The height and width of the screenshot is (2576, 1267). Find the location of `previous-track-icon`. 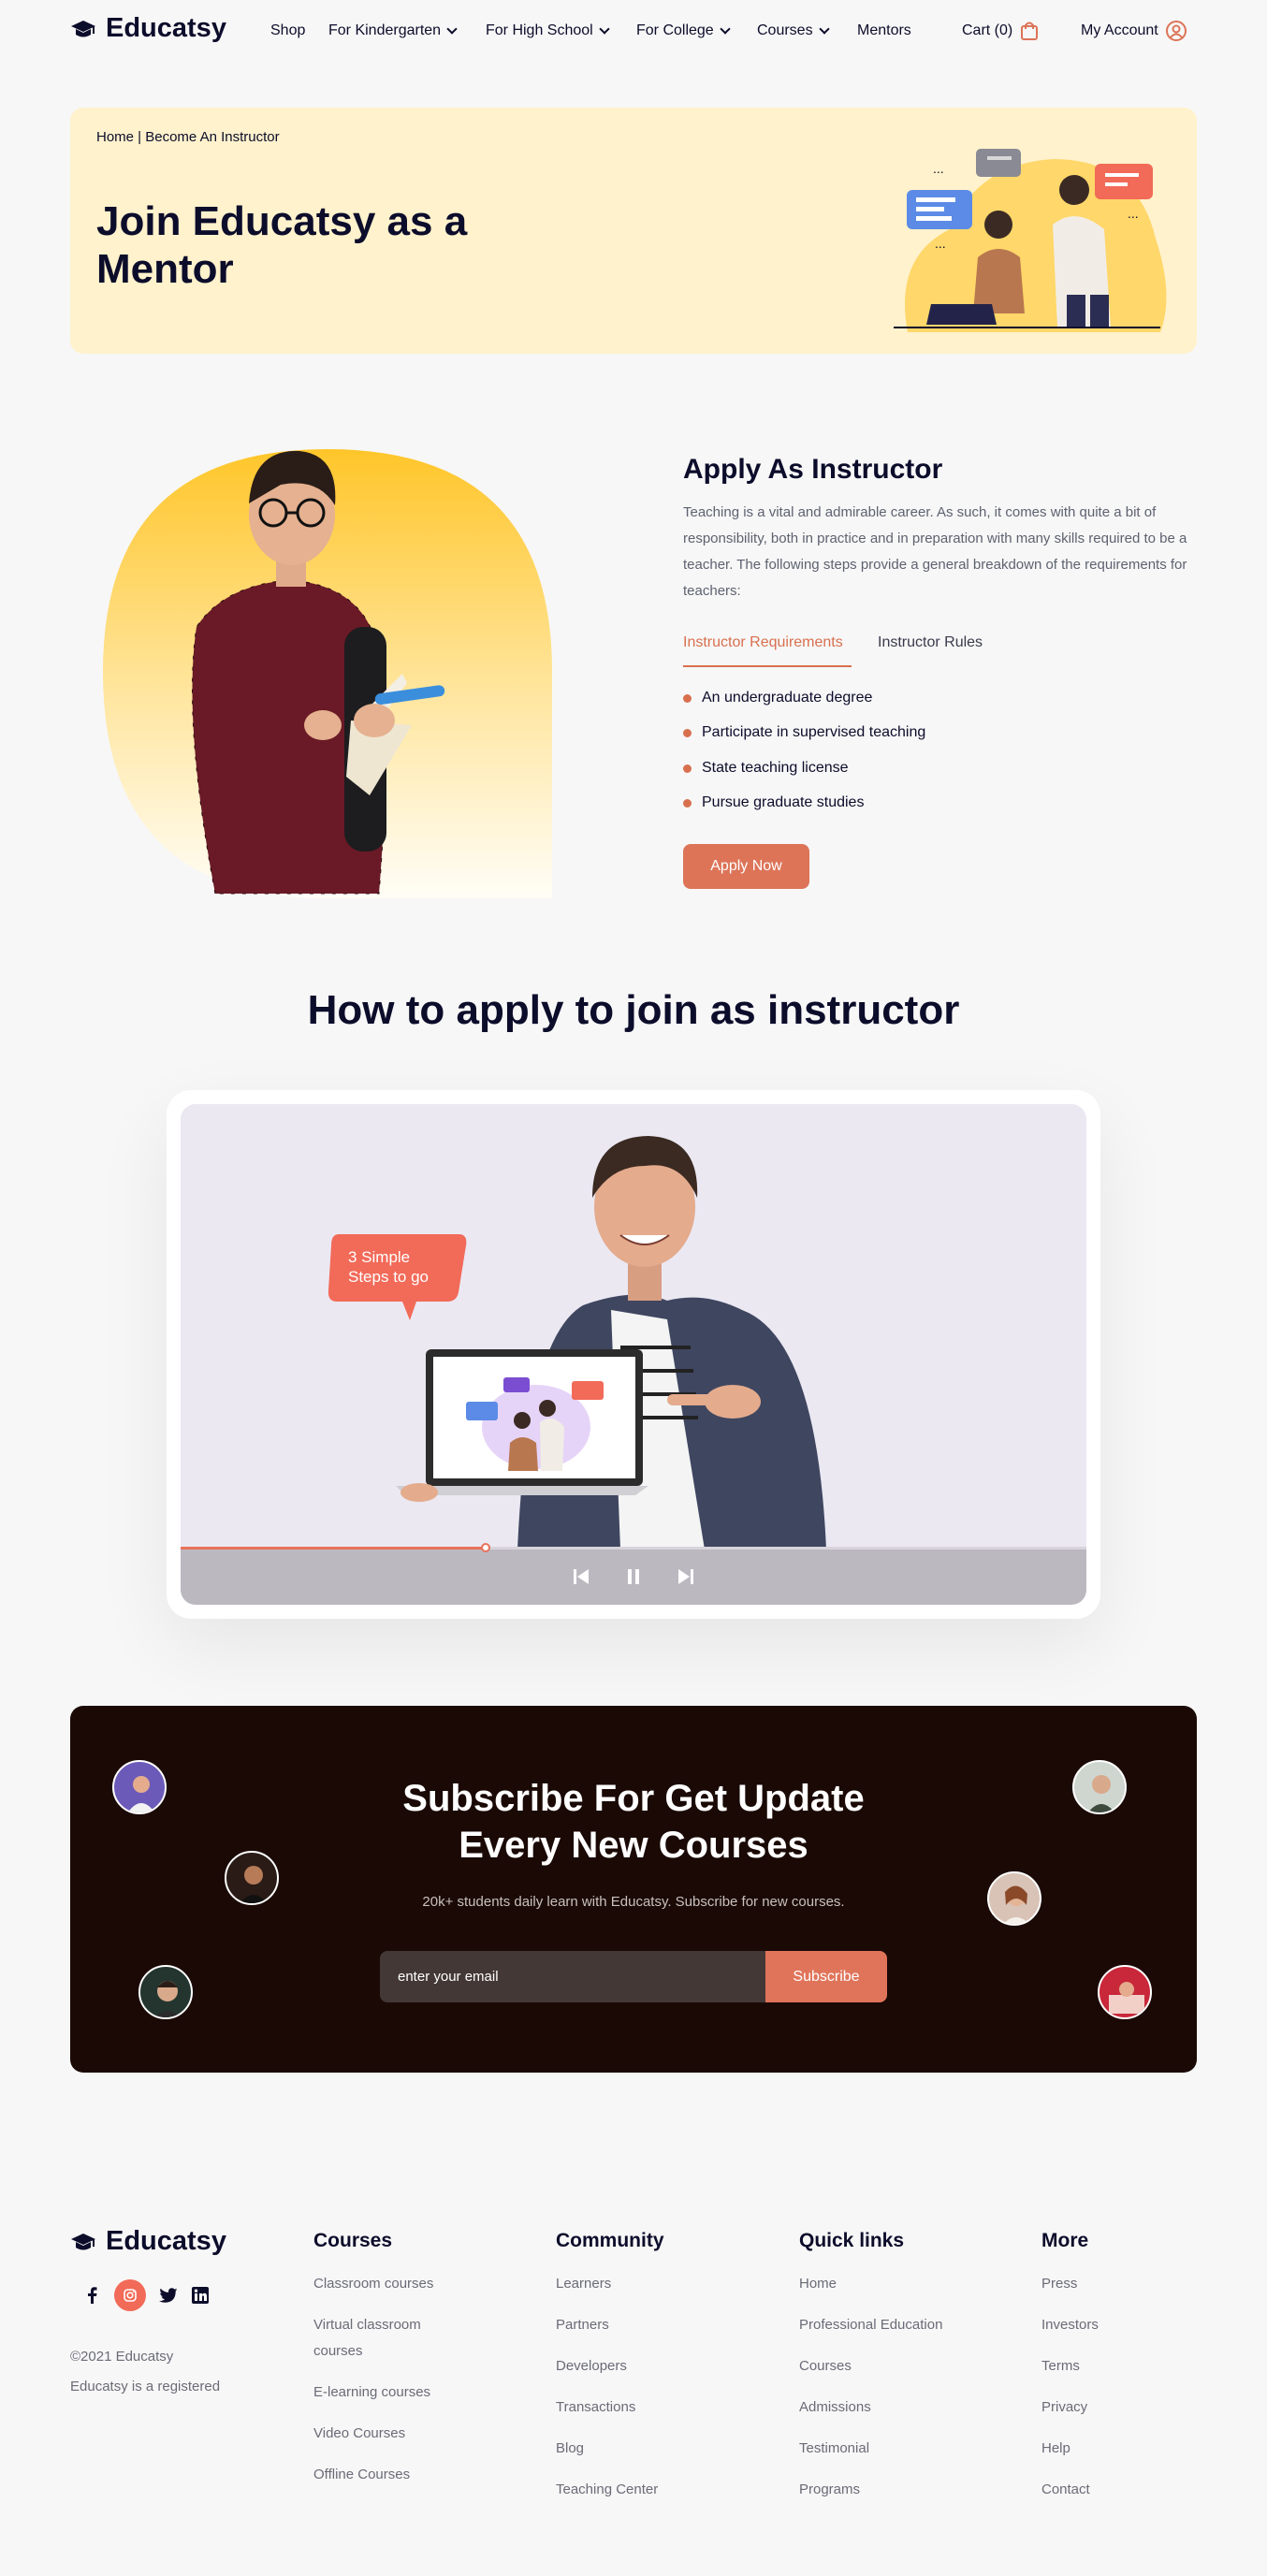

previous-track-icon is located at coordinates (581, 1577).